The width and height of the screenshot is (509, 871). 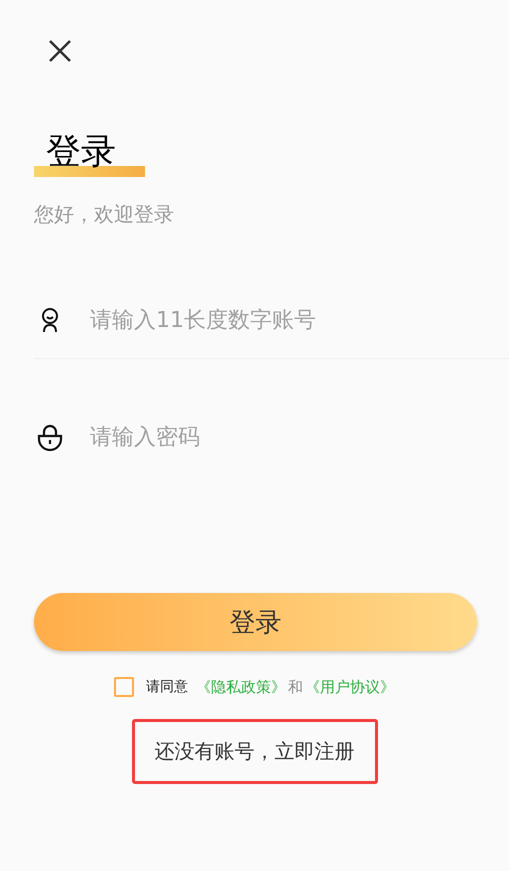 What do you see at coordinates (50, 437) in the screenshot?
I see `lock-icon` at bounding box center [50, 437].